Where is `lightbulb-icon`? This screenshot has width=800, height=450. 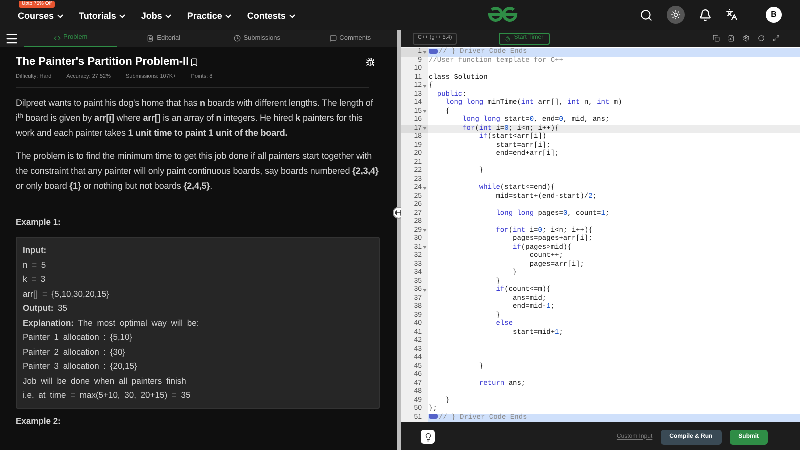
lightbulb-icon is located at coordinates (428, 437).